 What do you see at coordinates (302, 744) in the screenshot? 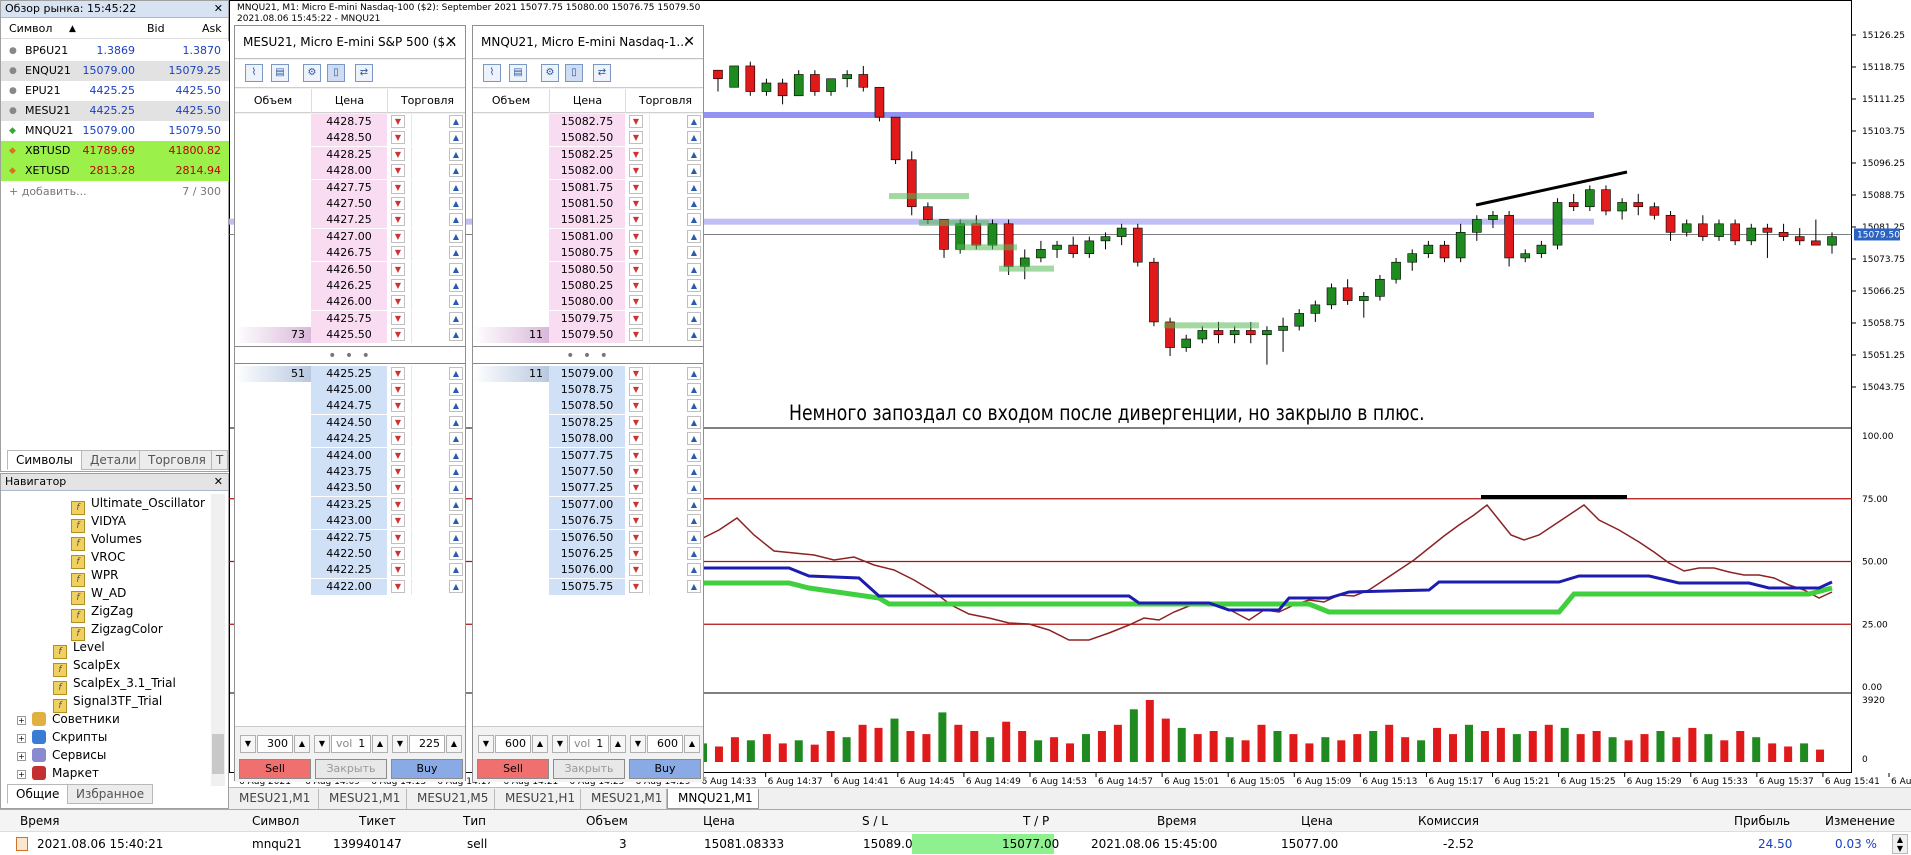
I see `lot-increase-button: ▲` at bounding box center [302, 744].